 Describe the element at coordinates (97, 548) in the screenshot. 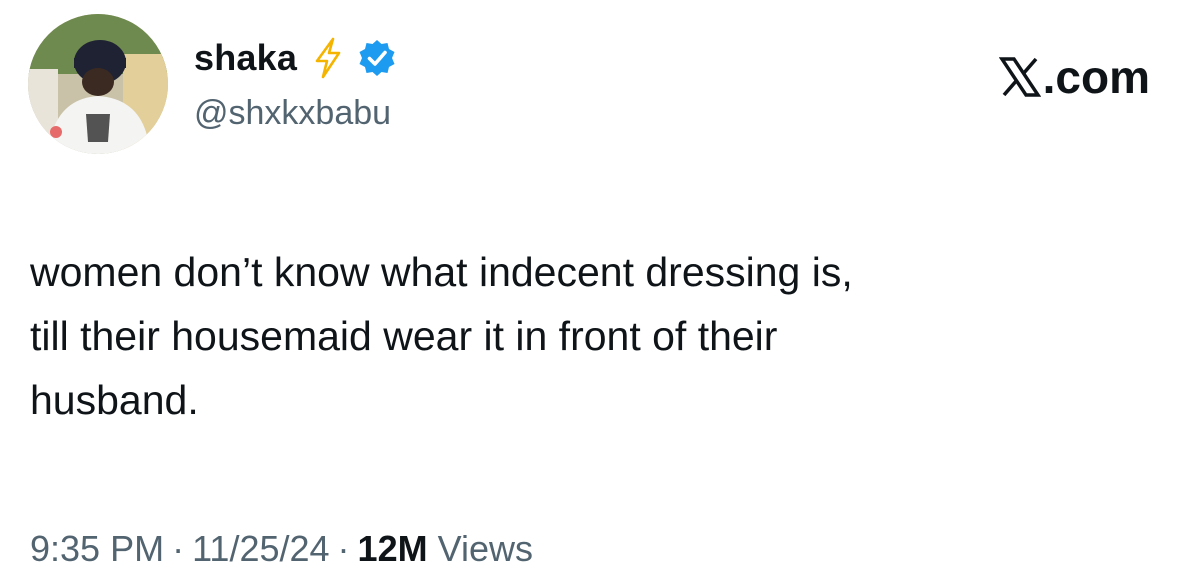

I see `tweet-time: 9:35 PM` at that location.